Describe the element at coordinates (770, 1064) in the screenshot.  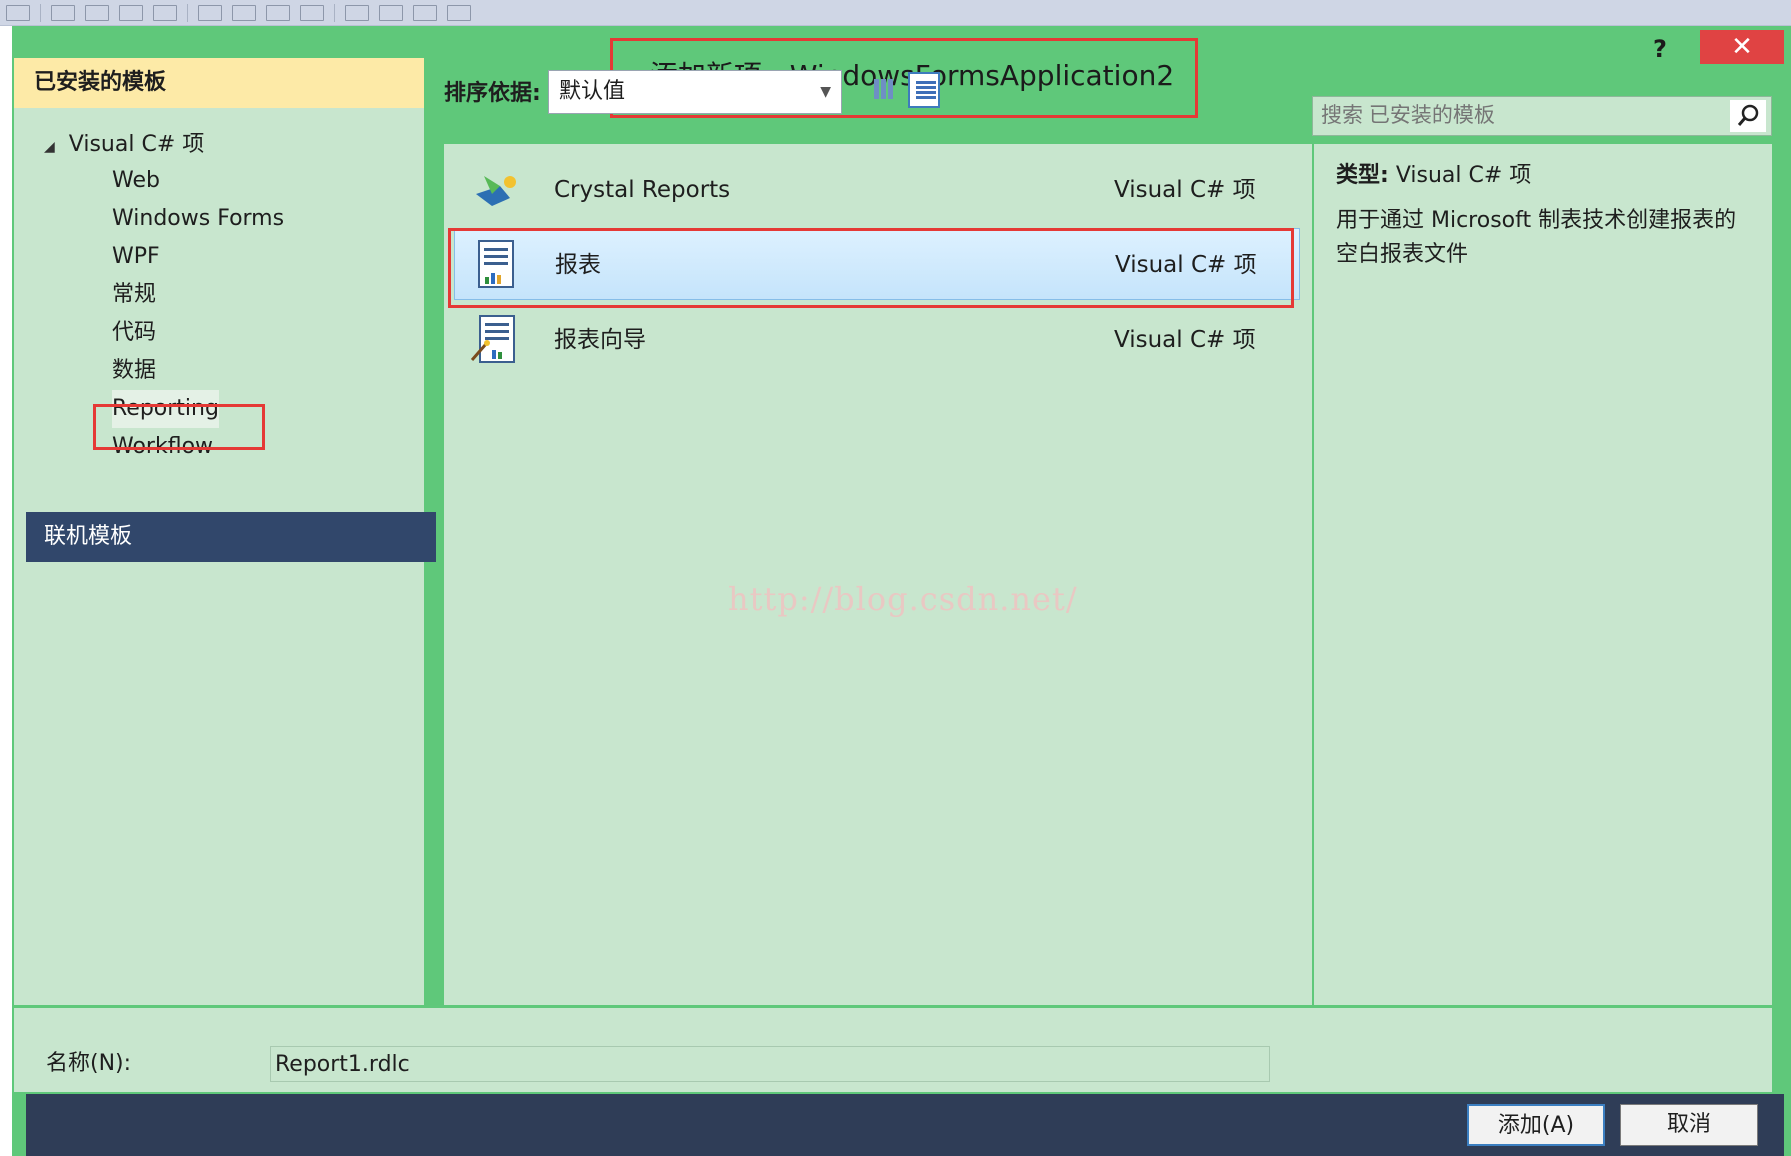
I see `name-field` at that location.